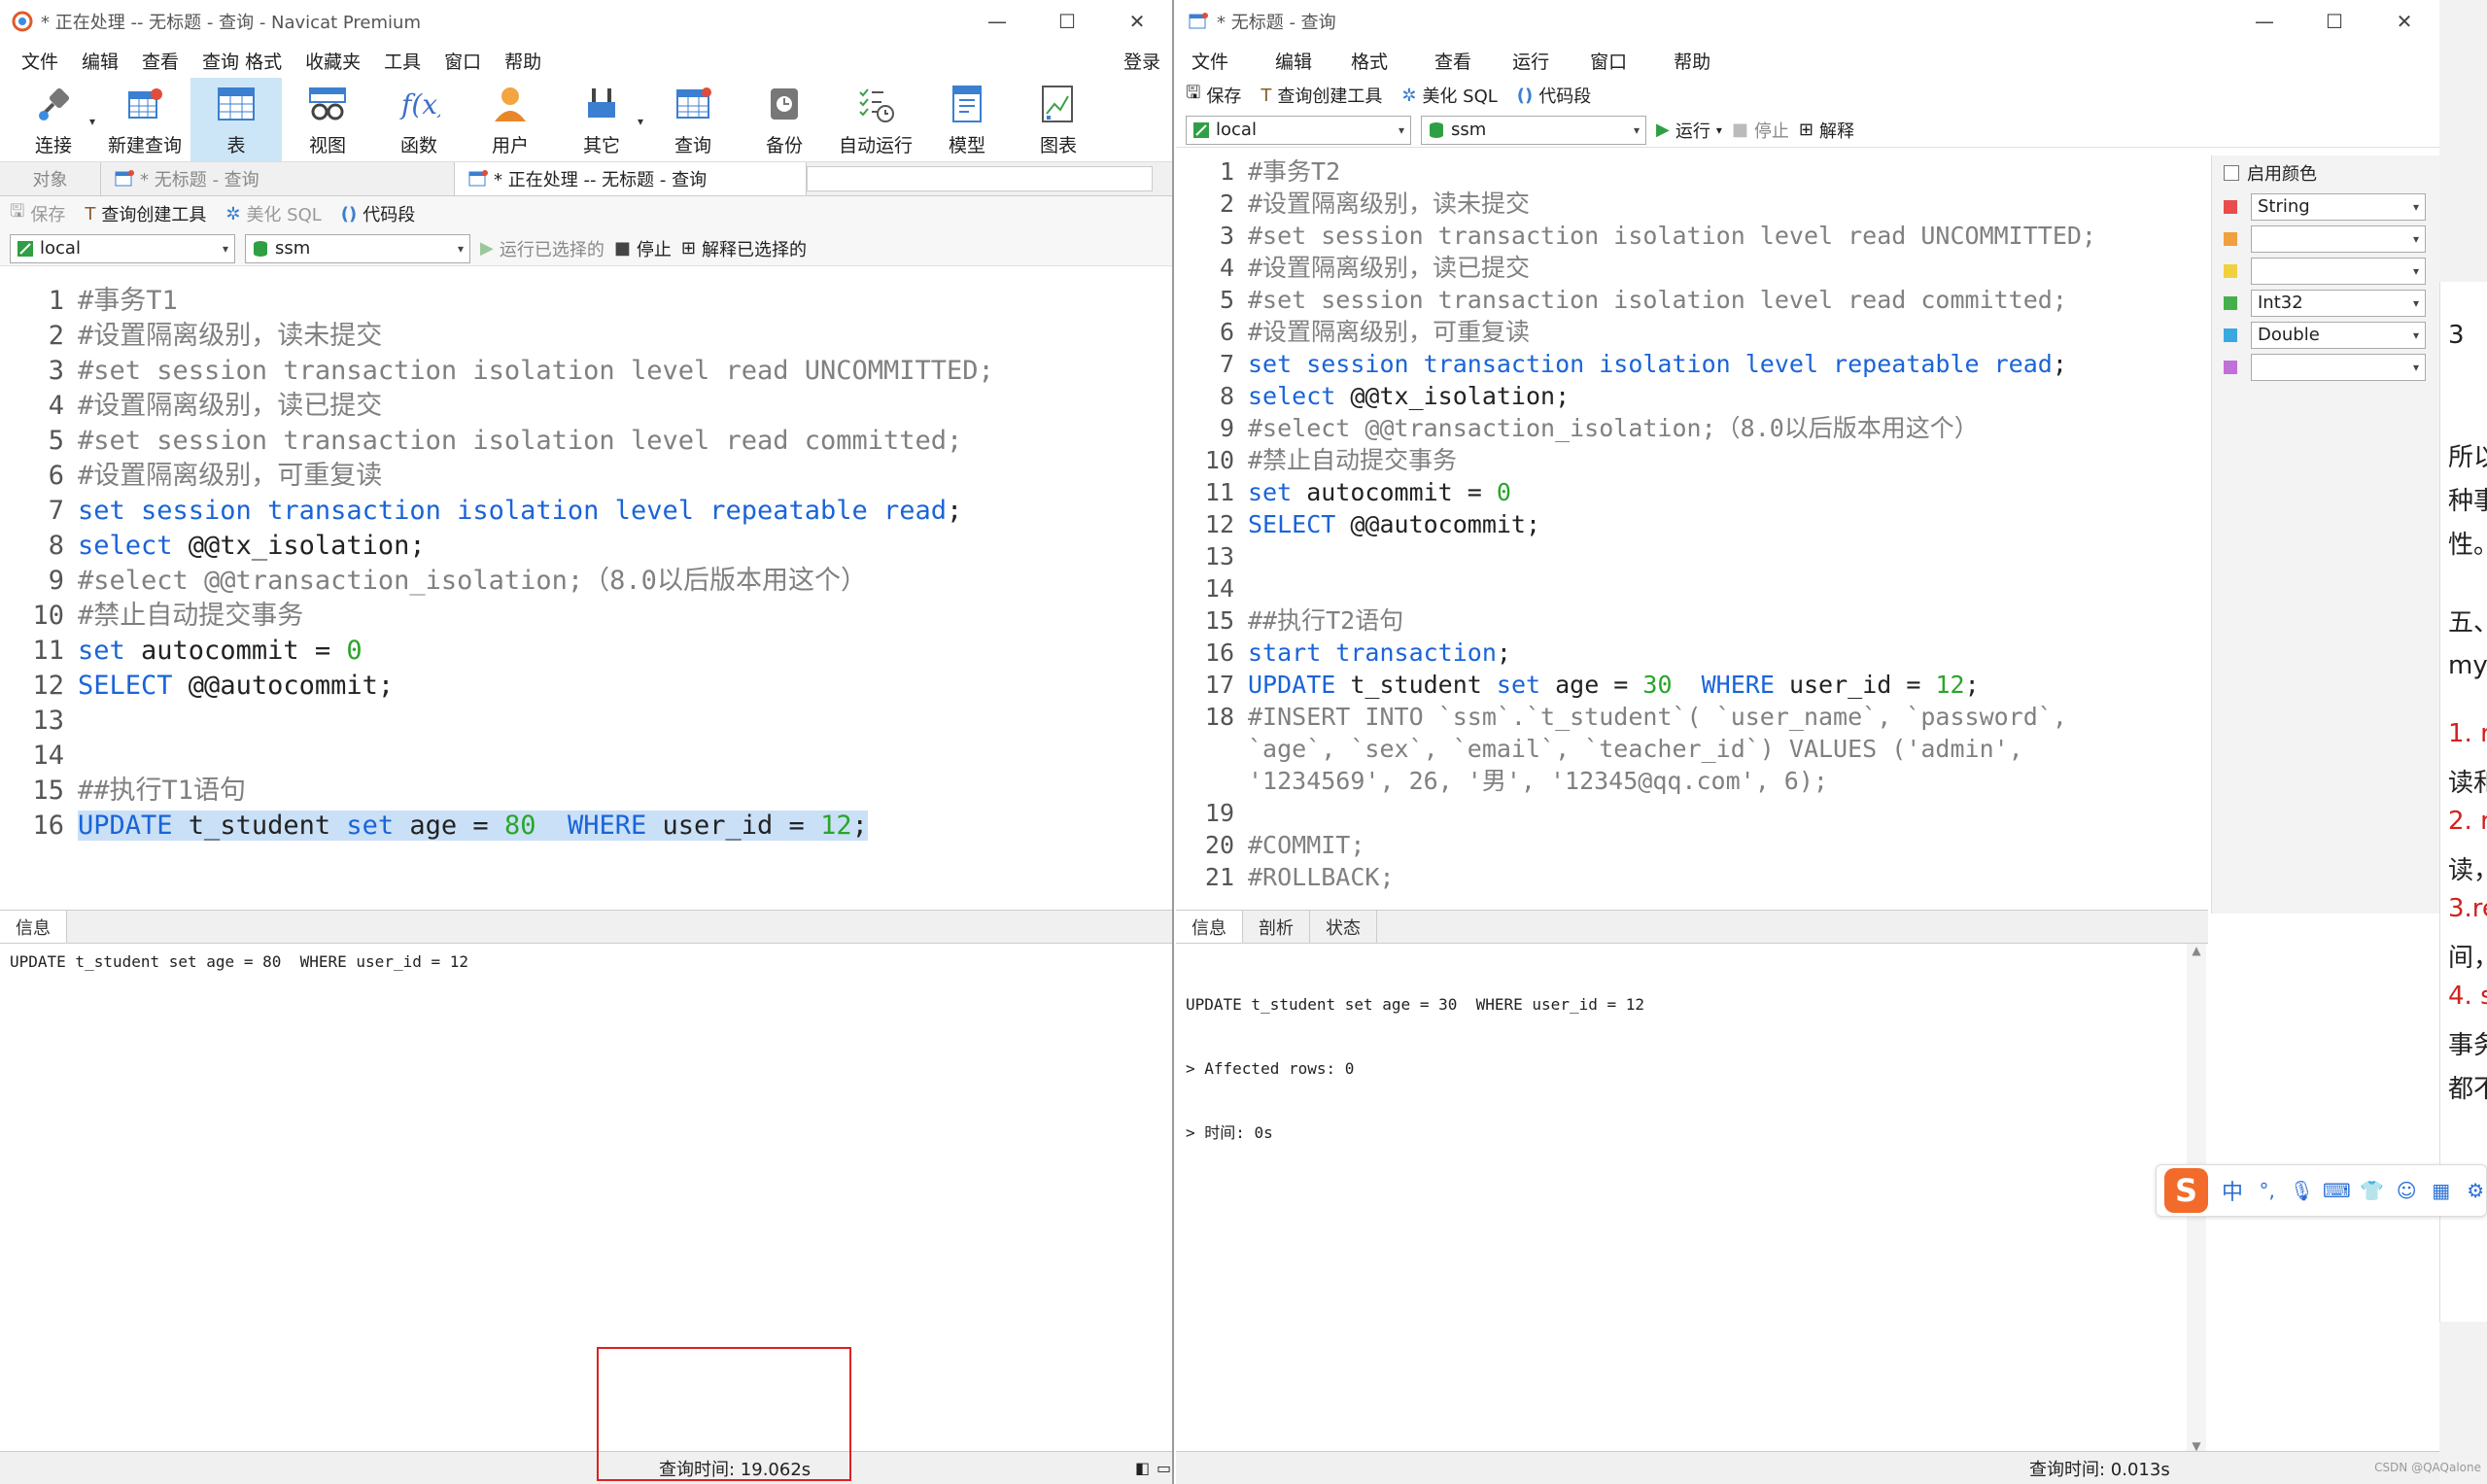 This screenshot has width=2487, height=1484. What do you see at coordinates (2302, 1190) in the screenshot?
I see `microphone-icon: 🎙` at bounding box center [2302, 1190].